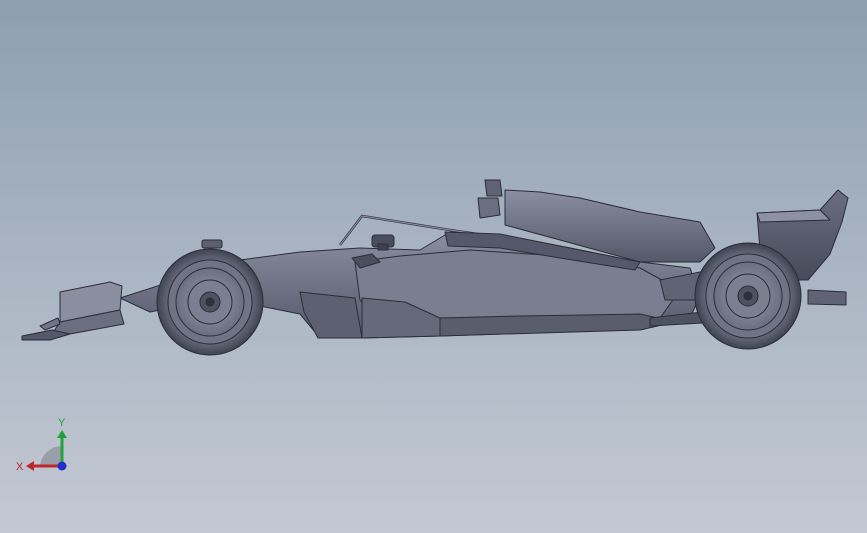 The width and height of the screenshot is (867, 533). What do you see at coordinates (41, 445) in the screenshot?
I see `coordinate-triad: Y X` at bounding box center [41, 445].